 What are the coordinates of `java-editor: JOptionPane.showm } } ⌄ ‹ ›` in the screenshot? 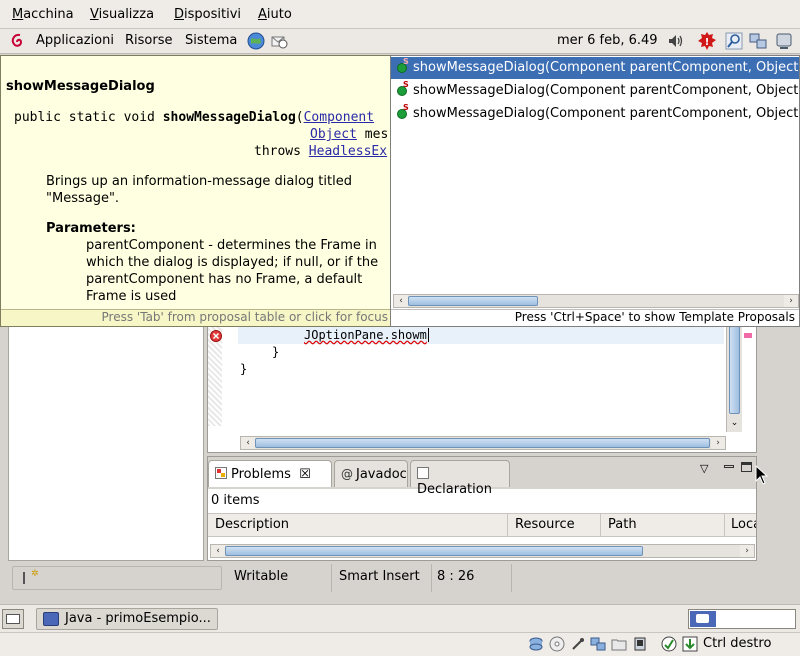 It's located at (482, 389).